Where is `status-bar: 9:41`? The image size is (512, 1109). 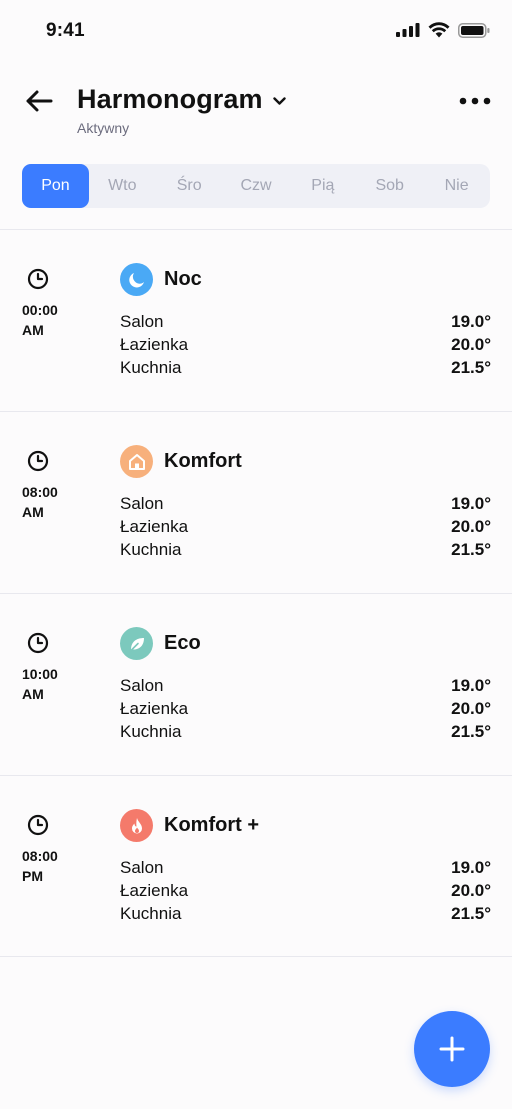
status-bar: 9:41 is located at coordinates (256, 30).